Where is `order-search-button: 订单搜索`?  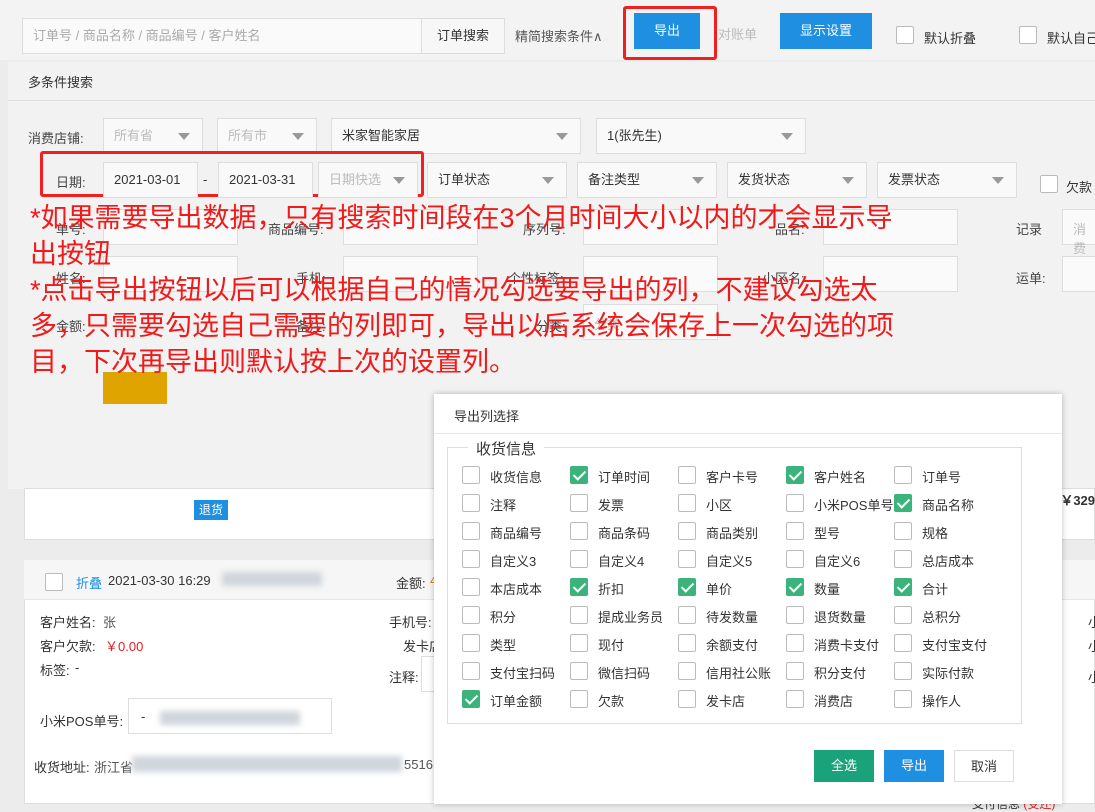
order-search-button: 订单搜索 is located at coordinates (463, 36).